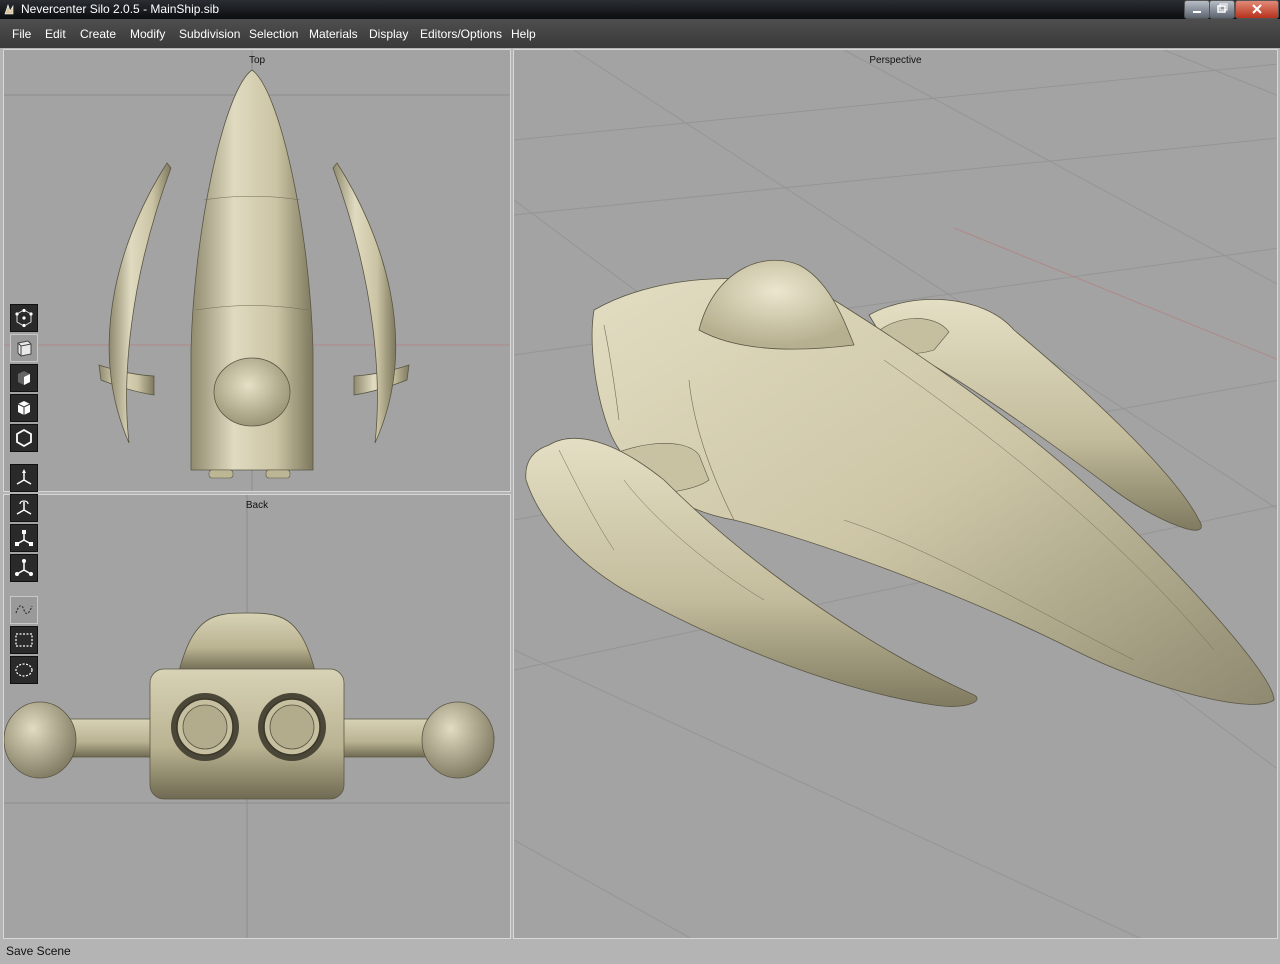 This screenshot has height=964, width=1280. I want to click on rectangle-select-button, so click(24, 640).